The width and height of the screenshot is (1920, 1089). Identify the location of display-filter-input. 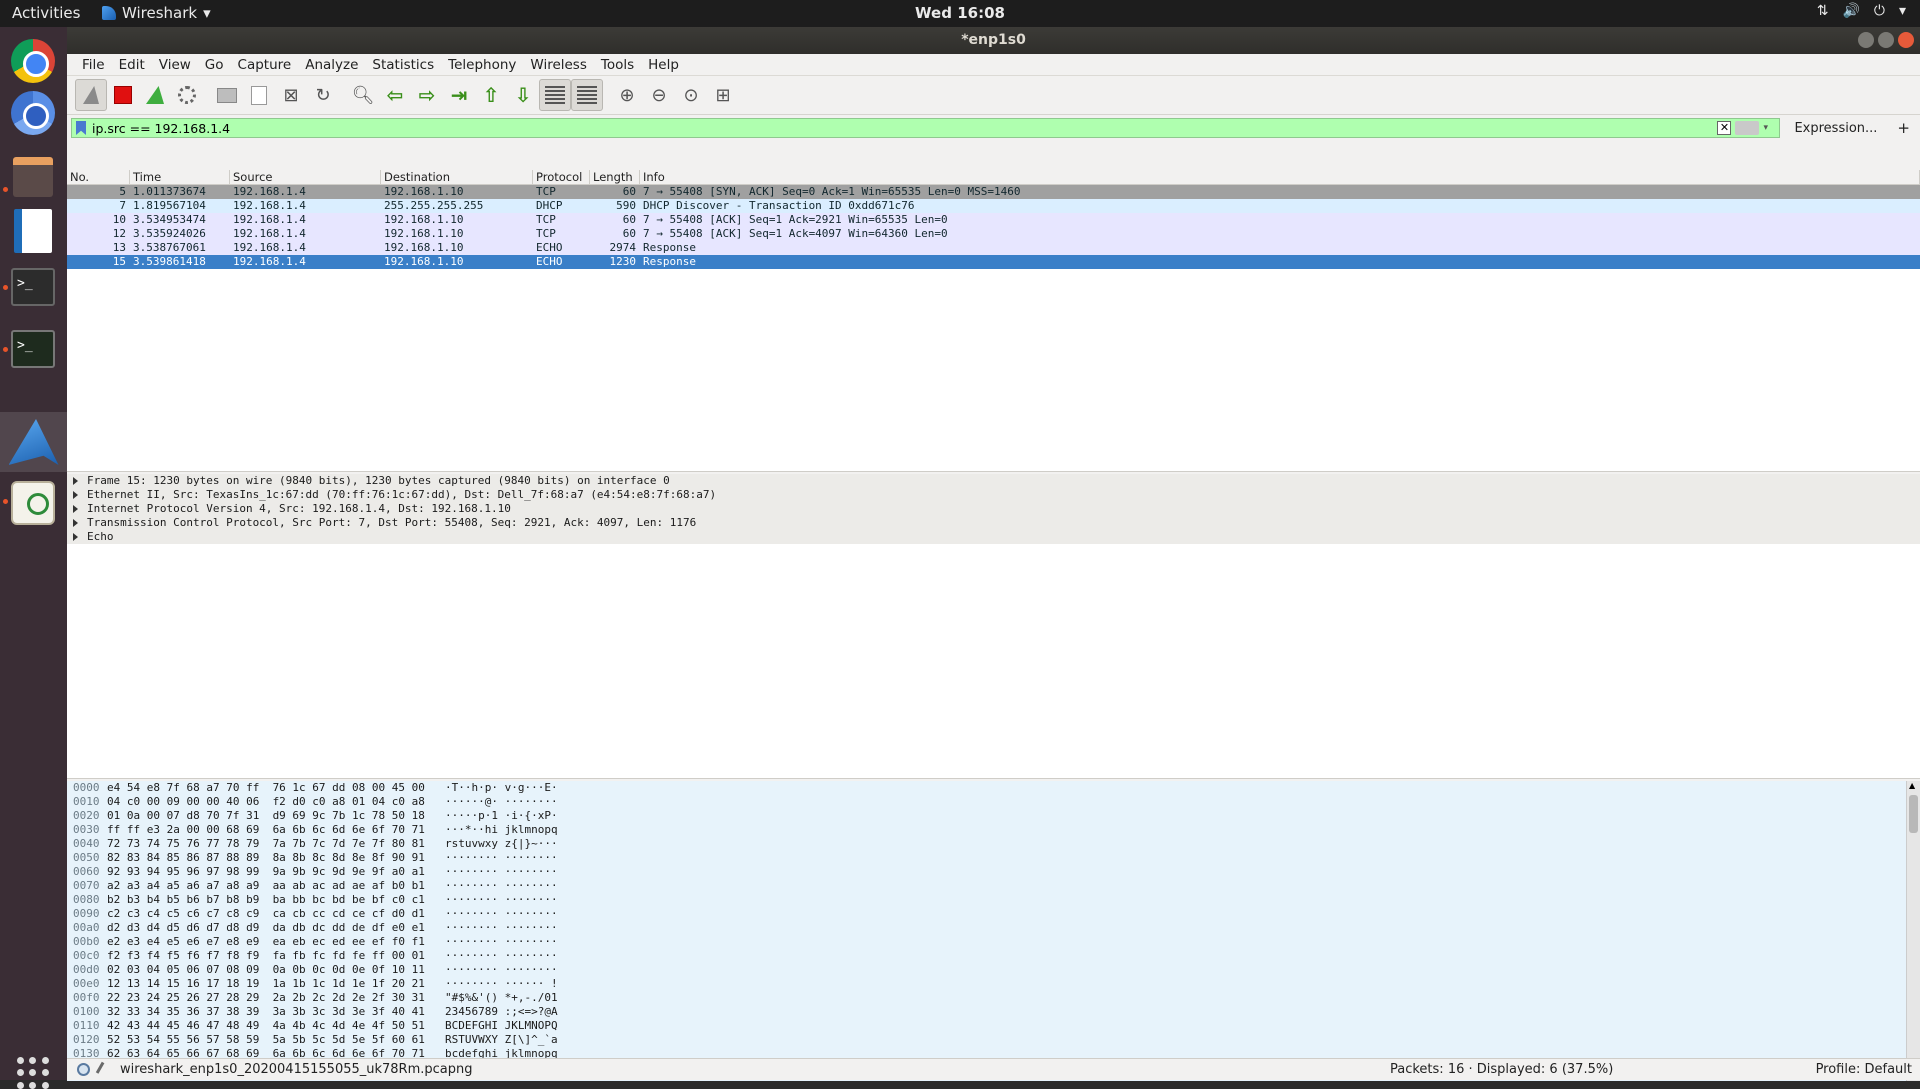
(905, 128).